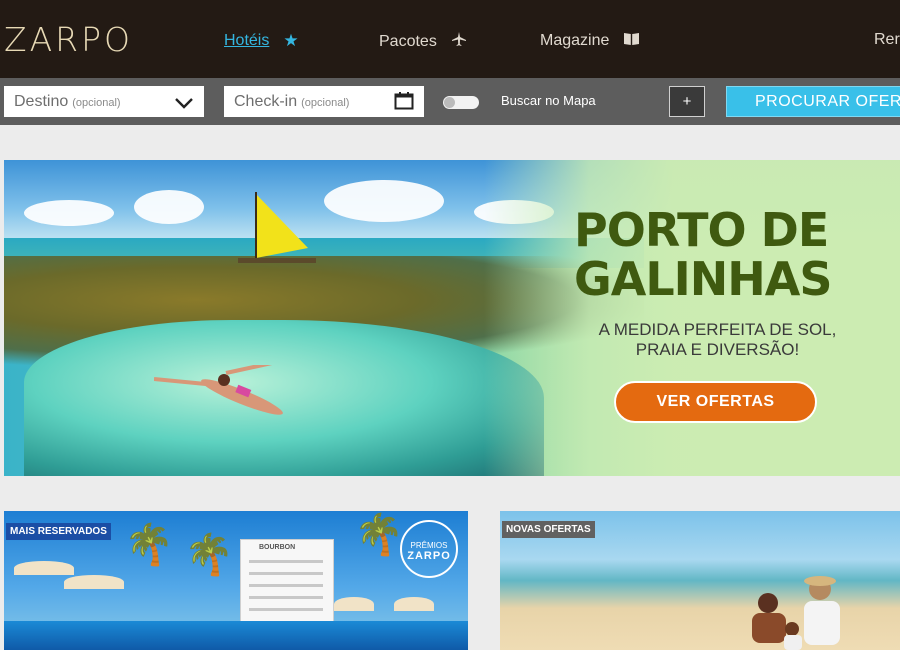  Describe the element at coordinates (287, 585) in the screenshot. I see `hotel-building: BOURBON` at that location.